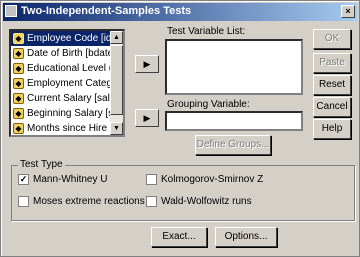  I want to click on wald-check-box, so click(151, 201).